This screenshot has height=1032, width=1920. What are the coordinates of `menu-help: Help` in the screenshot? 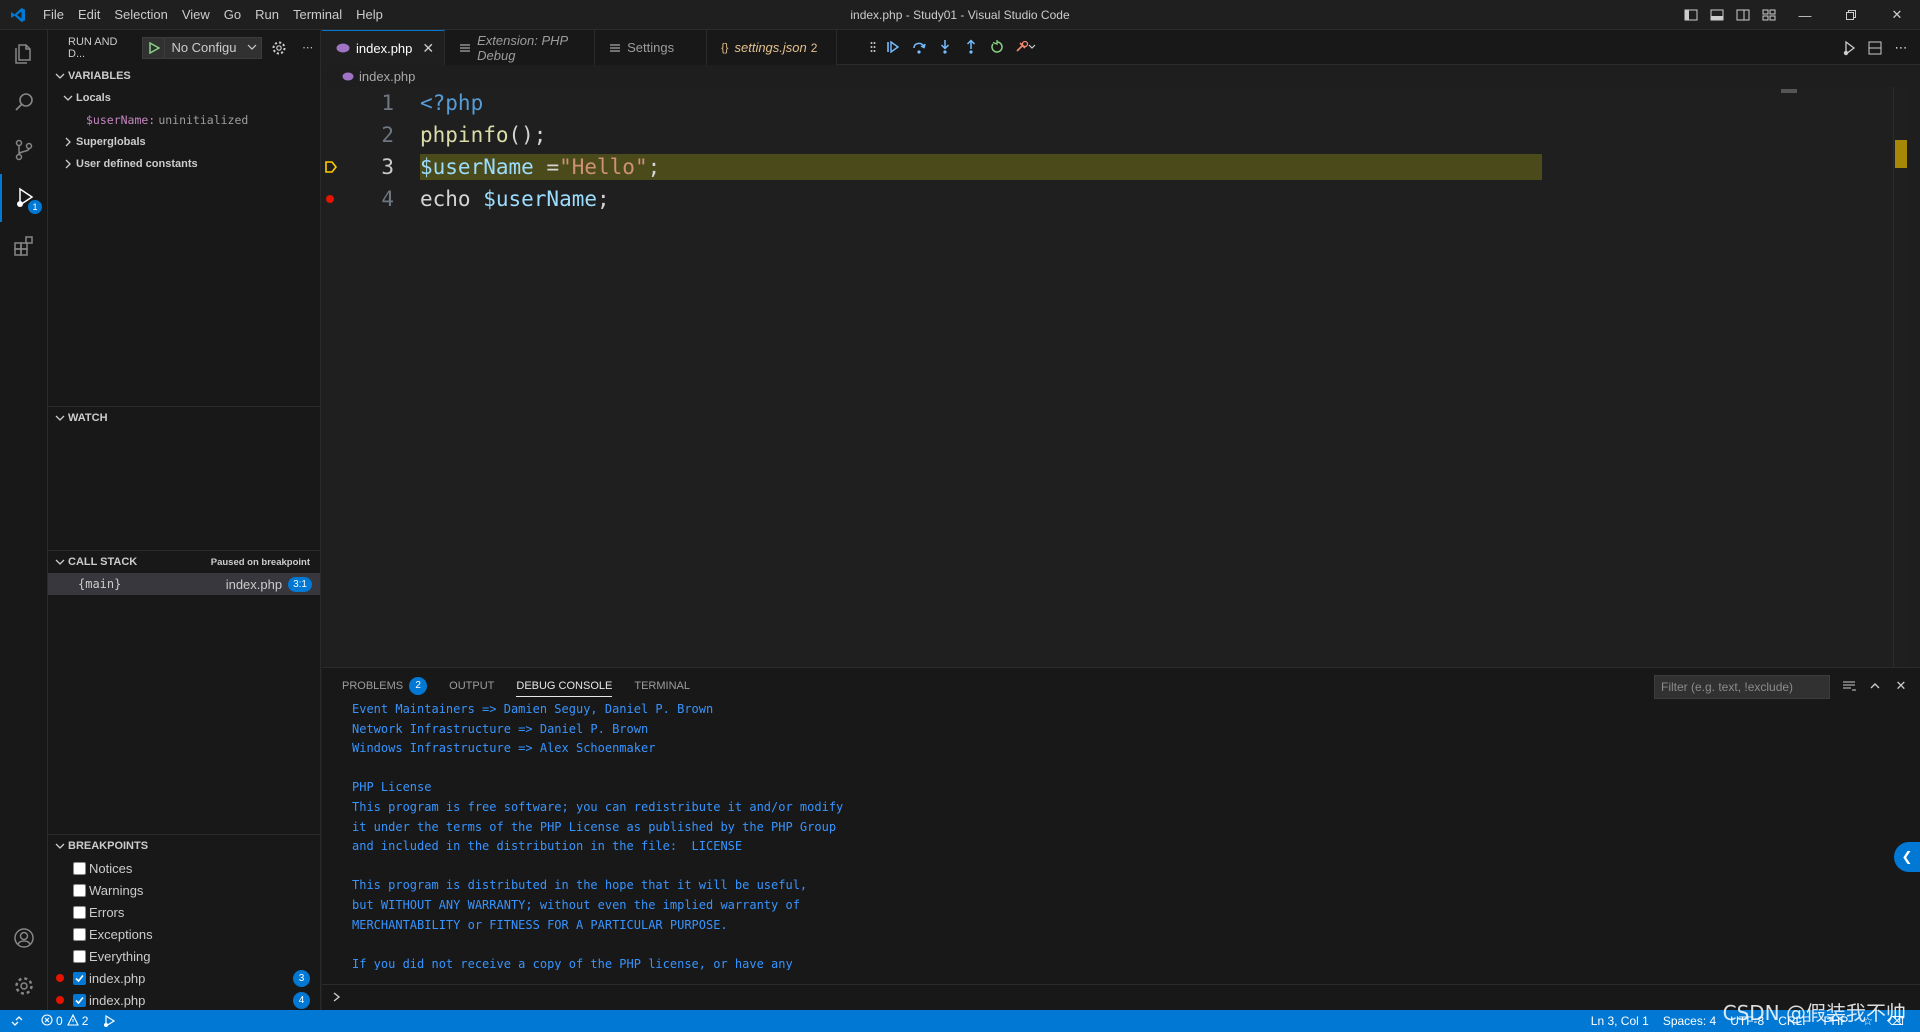 It's located at (369, 15).